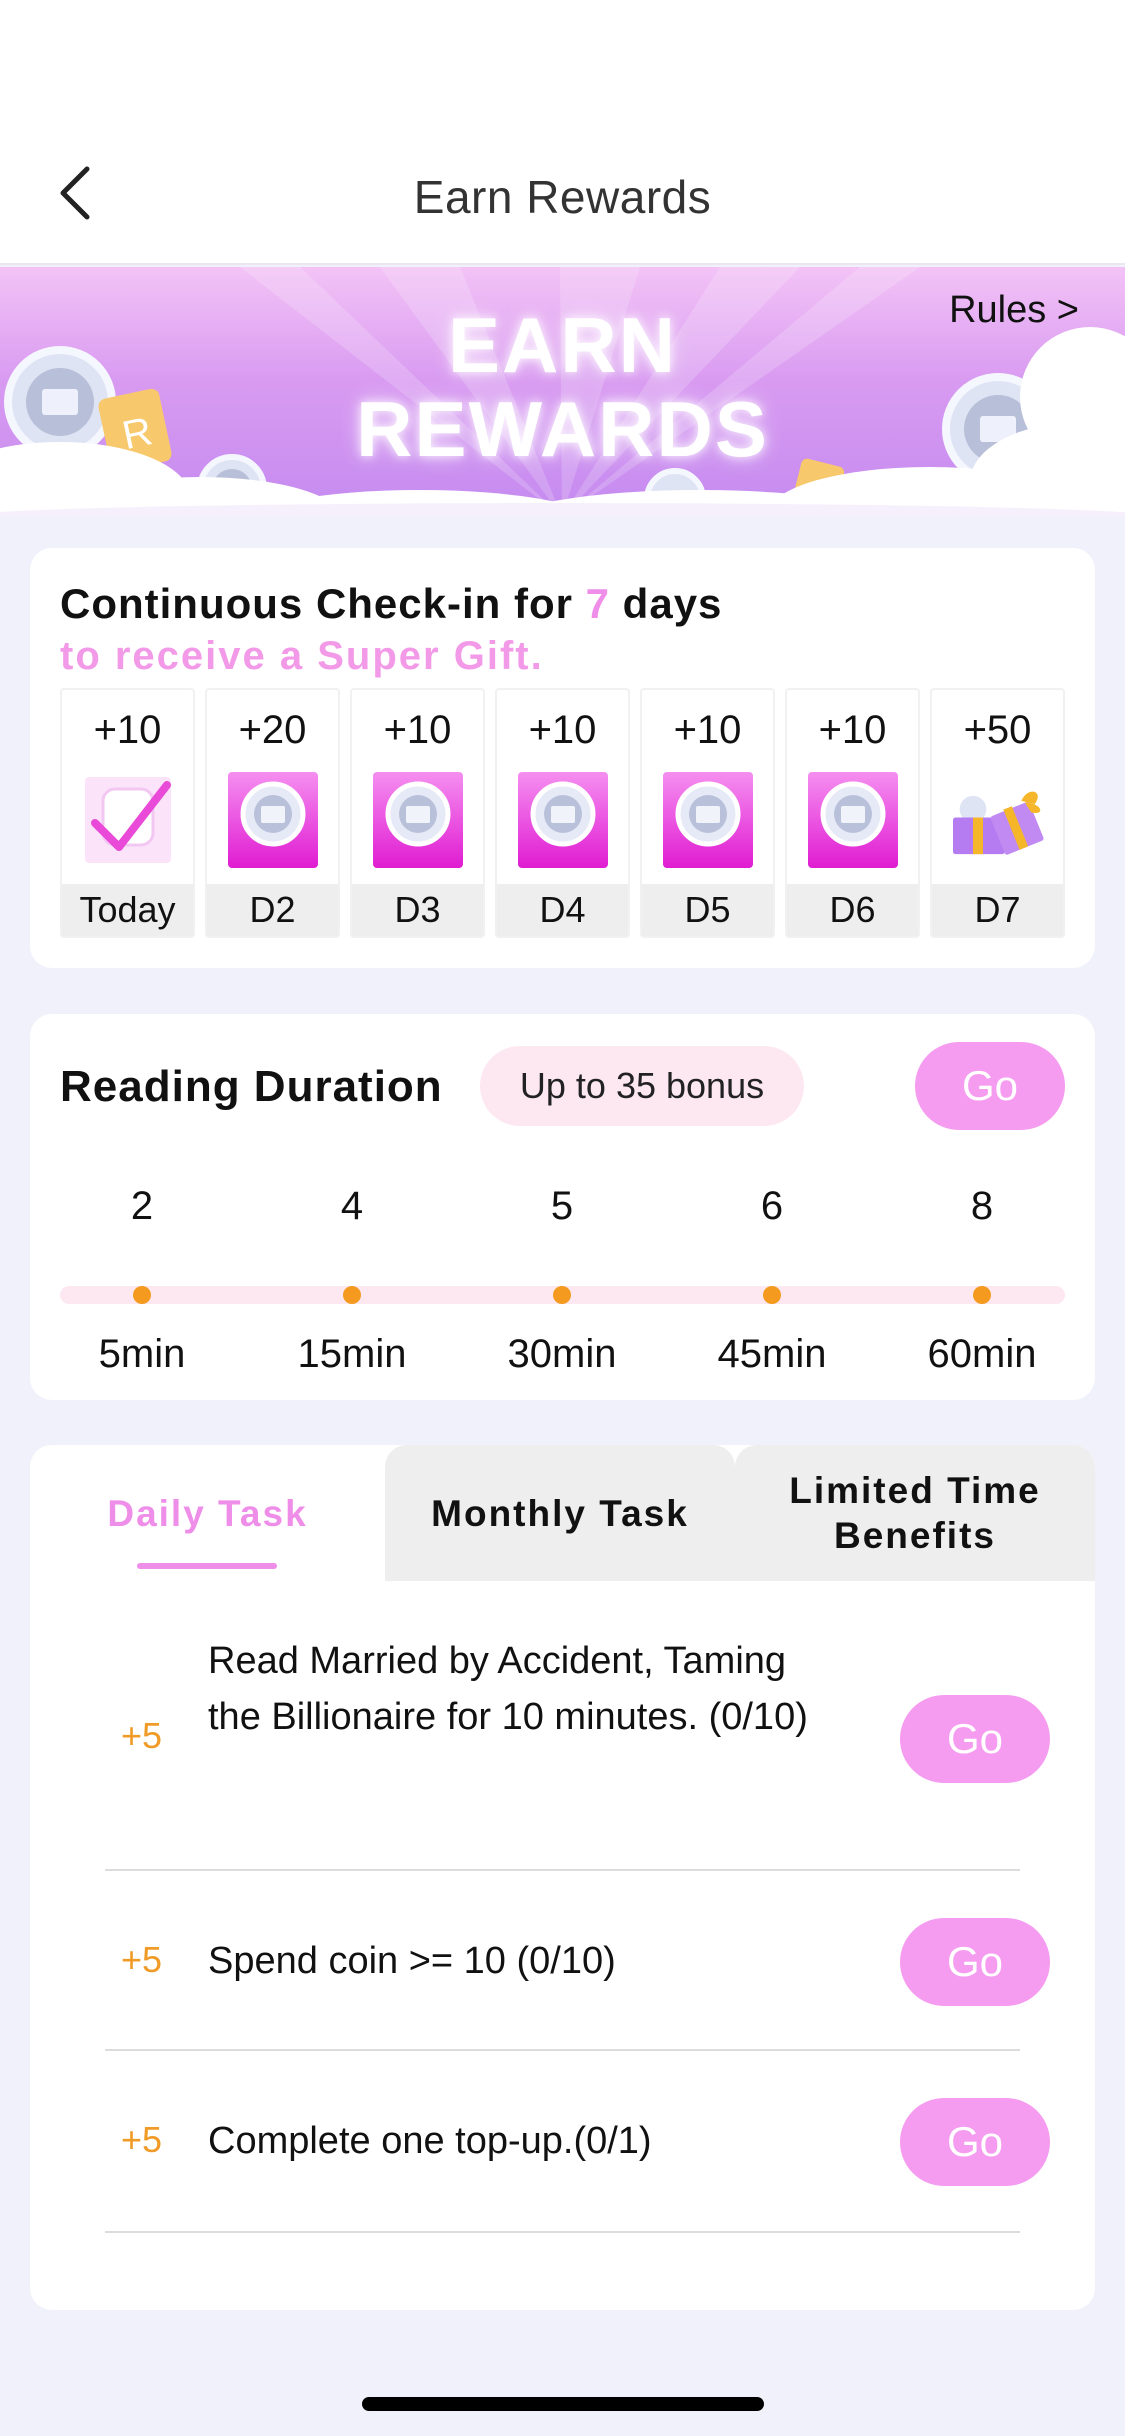 The width and height of the screenshot is (1125, 2436). I want to click on tab-limited-time-benefits: Limited Time Benefits, so click(915, 1513).